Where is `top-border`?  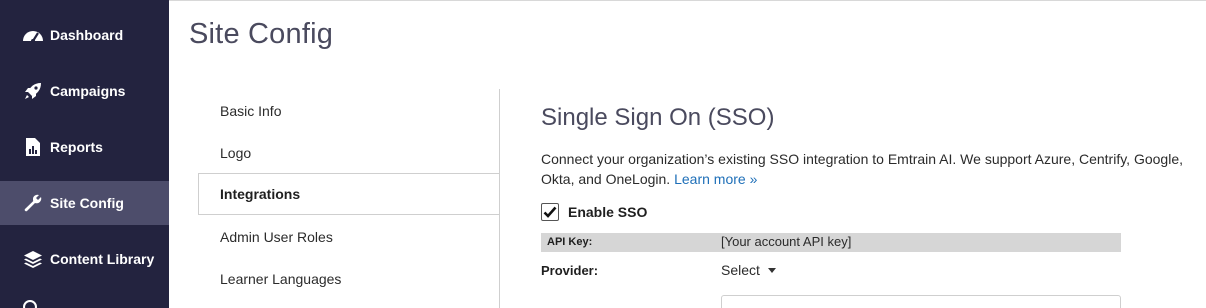 top-border is located at coordinates (687, 0).